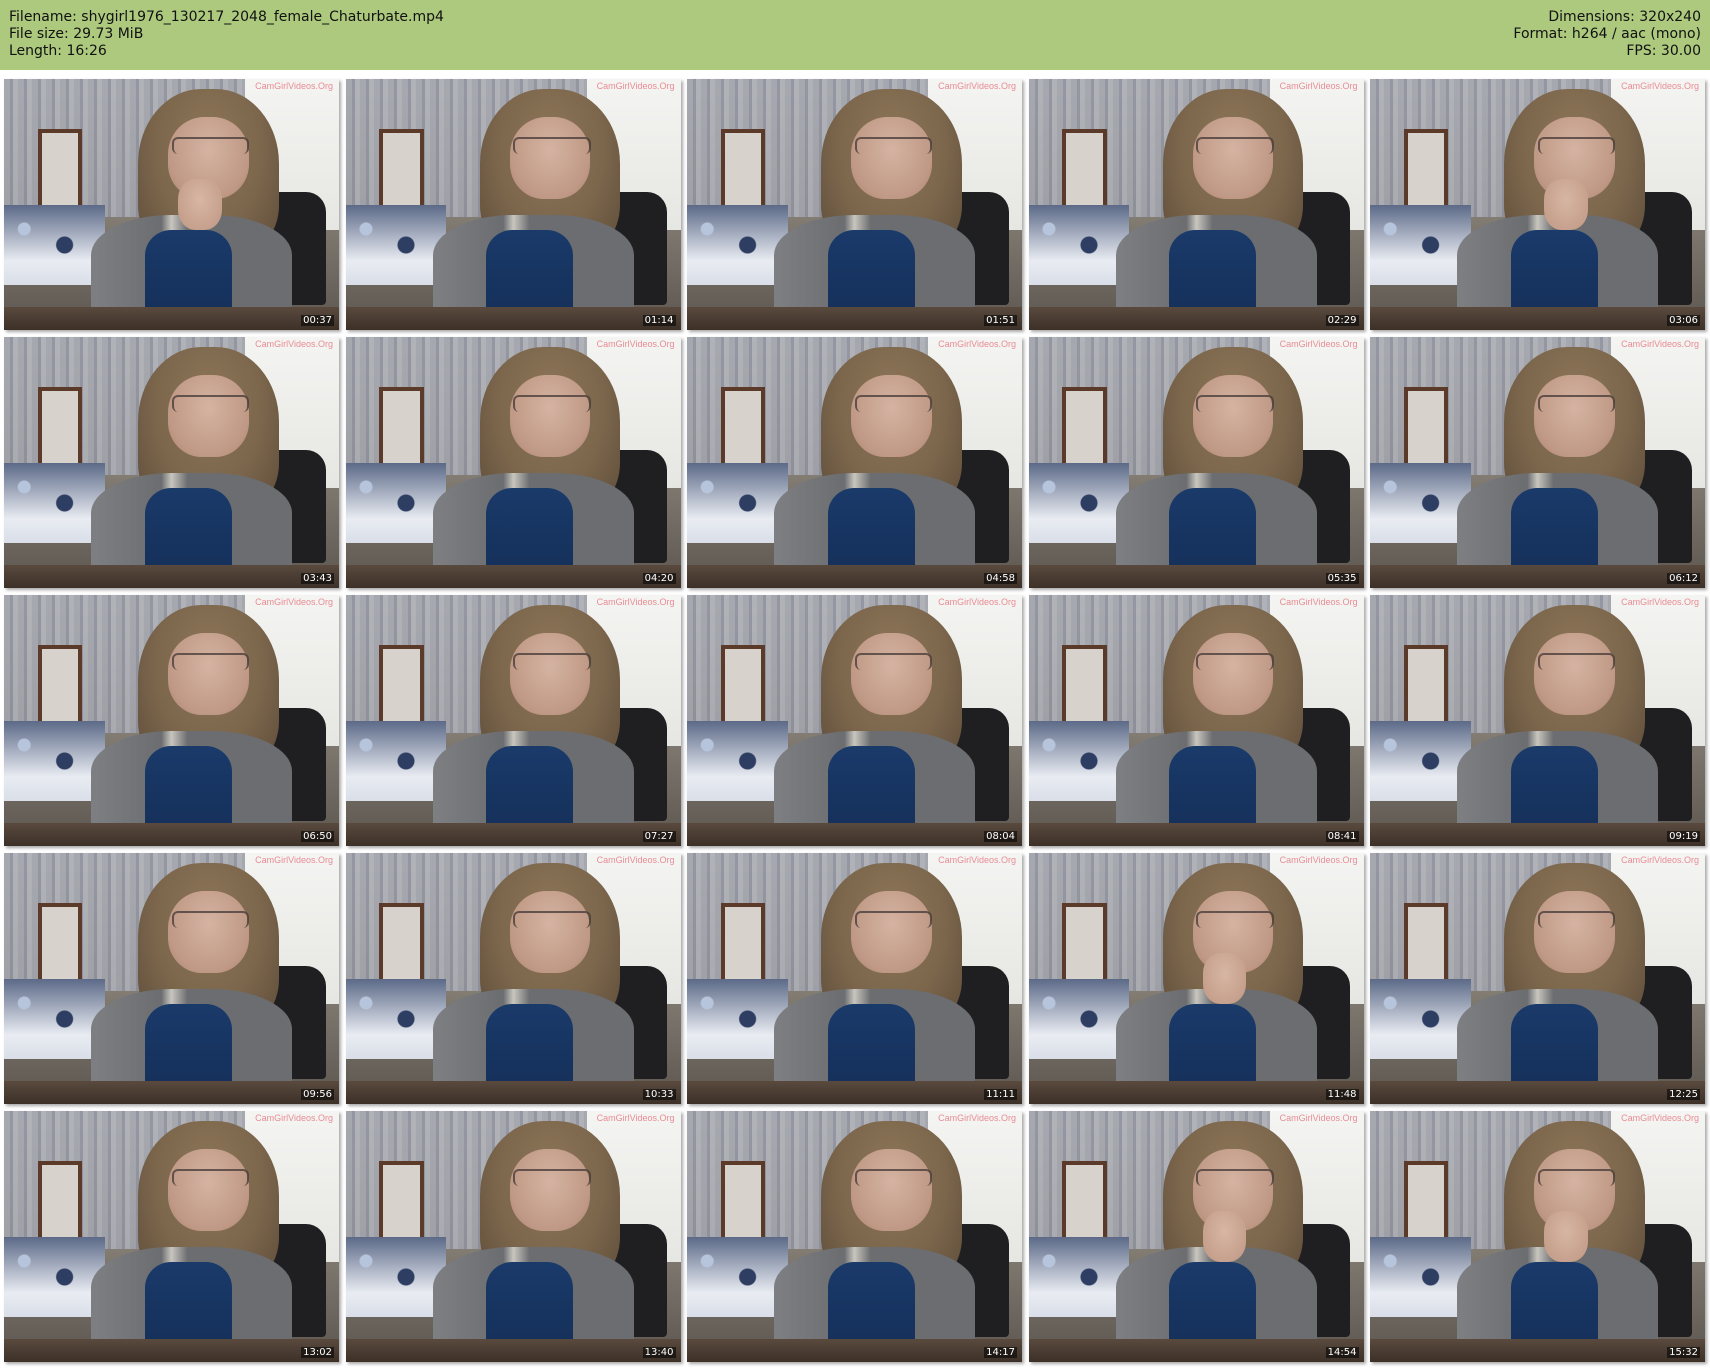 This screenshot has height=1370, width=1710. I want to click on video-thumbnail: CamGirlVideos.Org 14:54, so click(1196, 1236).